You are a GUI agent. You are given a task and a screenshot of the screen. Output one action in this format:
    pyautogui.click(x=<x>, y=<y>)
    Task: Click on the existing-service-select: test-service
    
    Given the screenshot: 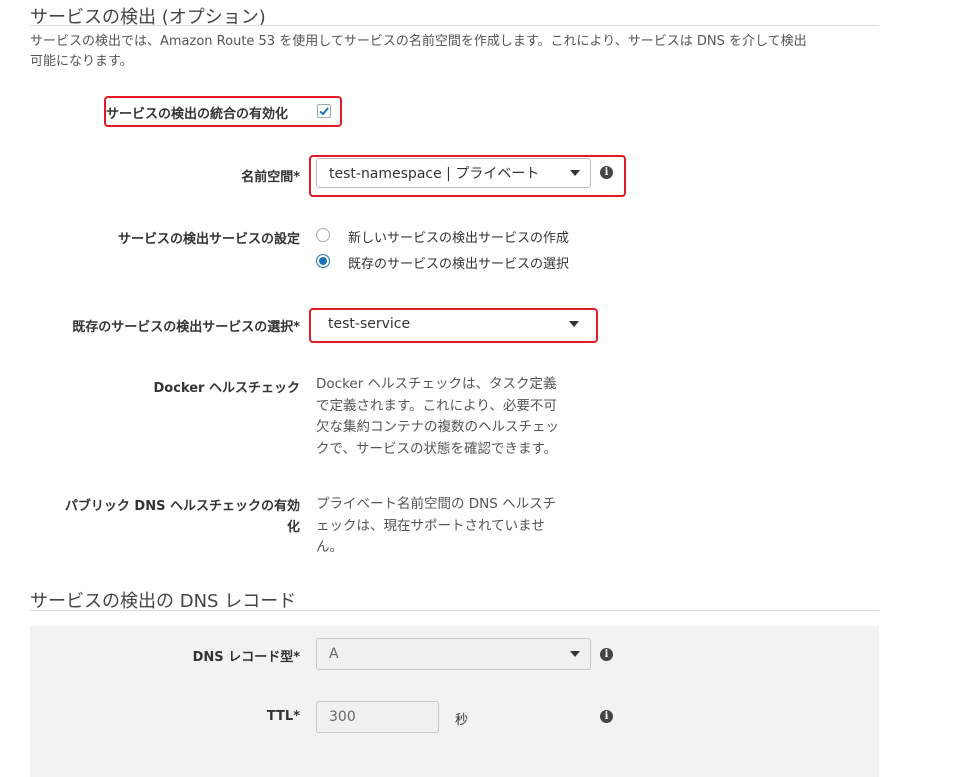 What is the action you would take?
    pyautogui.click(x=452, y=323)
    